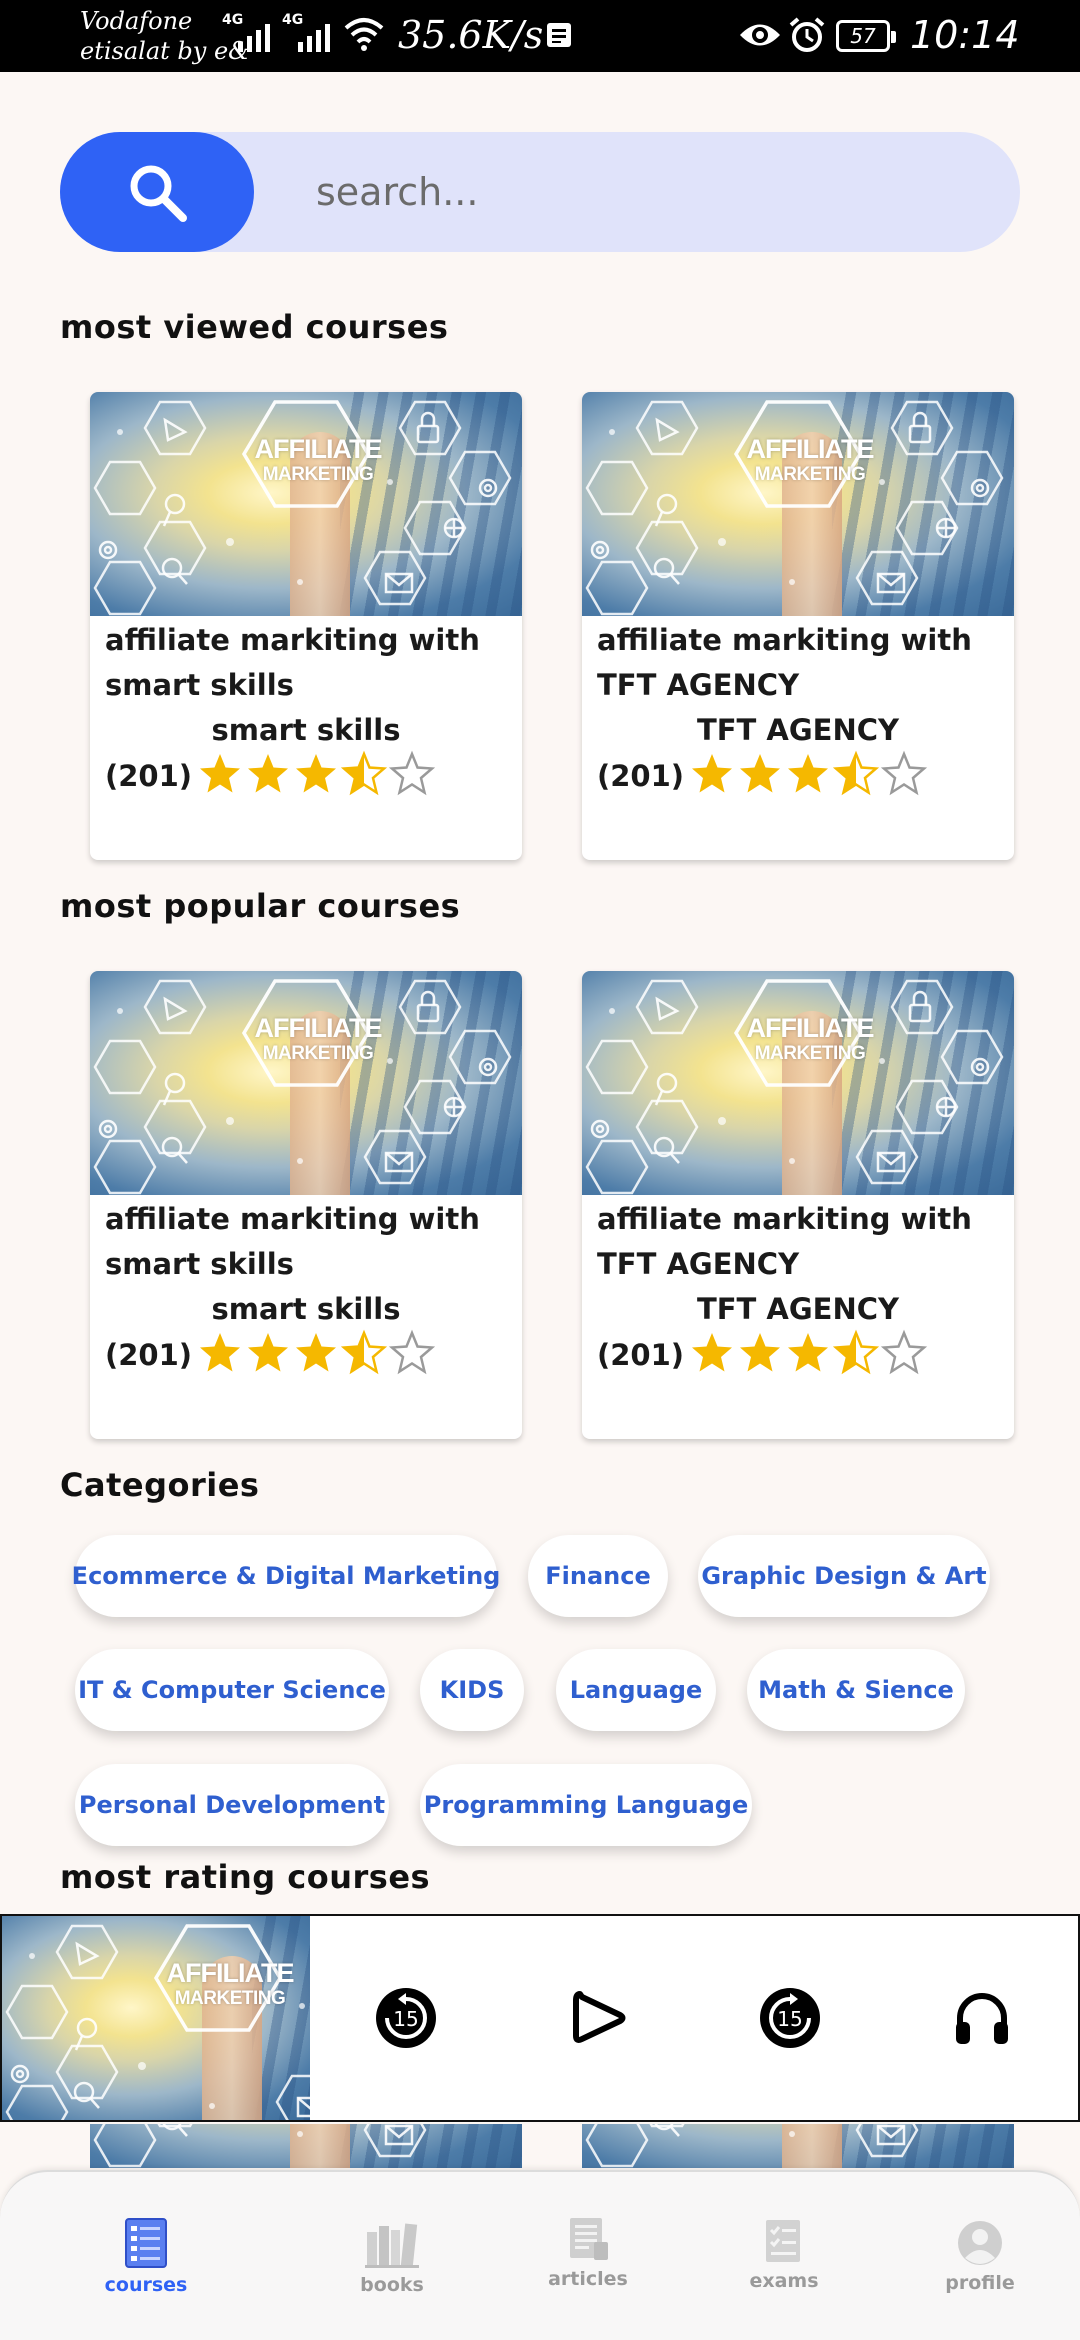 This screenshot has height=2340, width=1080. What do you see at coordinates (980, 2283) in the screenshot?
I see `nav-label-profile: profile` at bounding box center [980, 2283].